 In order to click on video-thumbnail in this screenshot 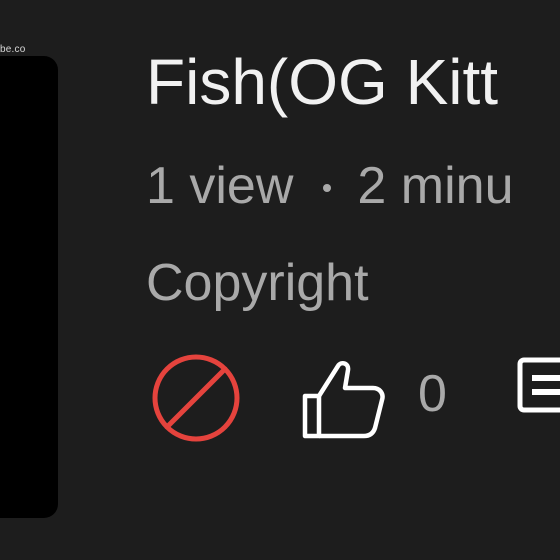, I will do `click(29, 287)`.